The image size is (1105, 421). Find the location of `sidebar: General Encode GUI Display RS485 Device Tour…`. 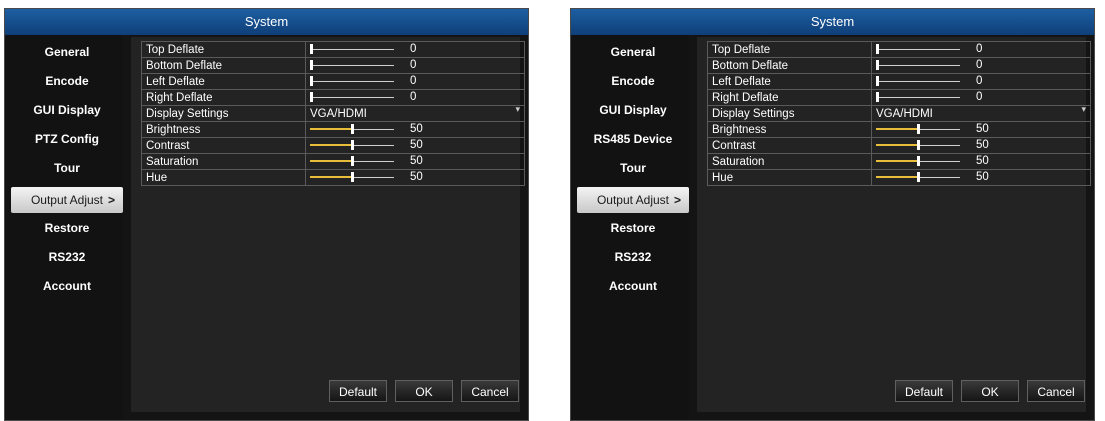

sidebar: General Encode GUI Display RS485 Device Tour… is located at coordinates (630, 227).